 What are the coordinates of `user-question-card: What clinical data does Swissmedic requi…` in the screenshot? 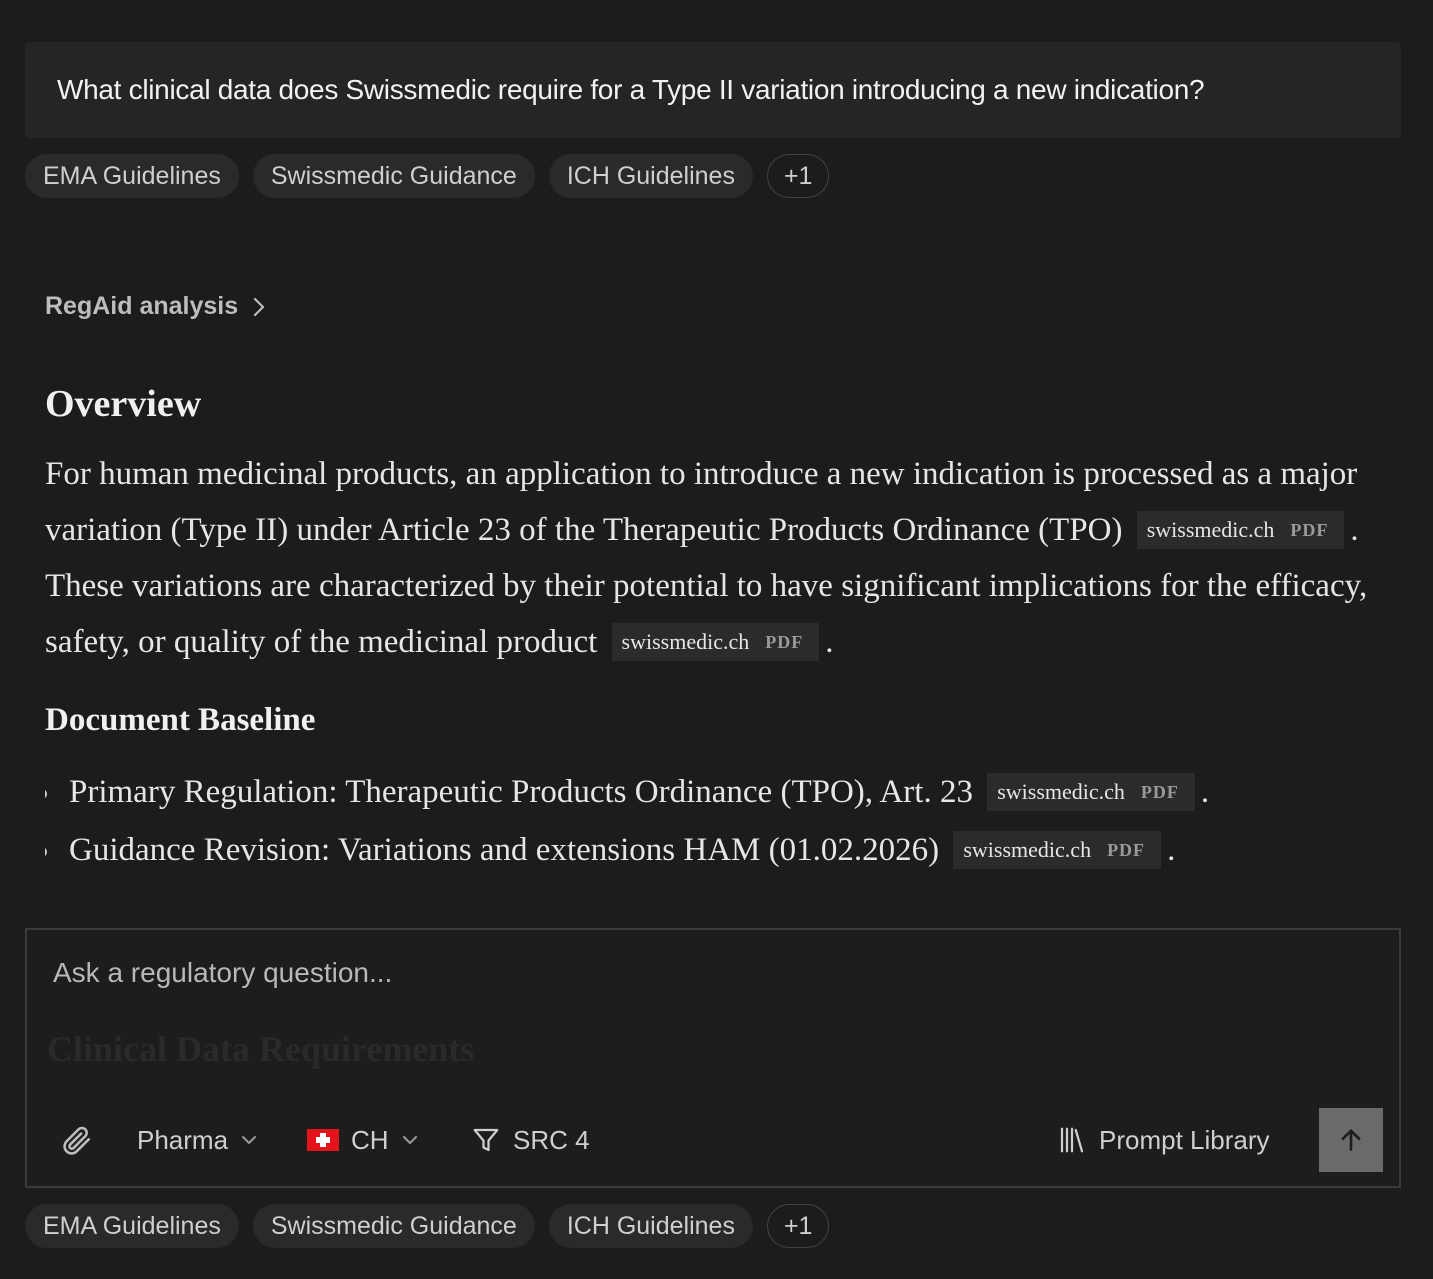 It's located at (713, 90).